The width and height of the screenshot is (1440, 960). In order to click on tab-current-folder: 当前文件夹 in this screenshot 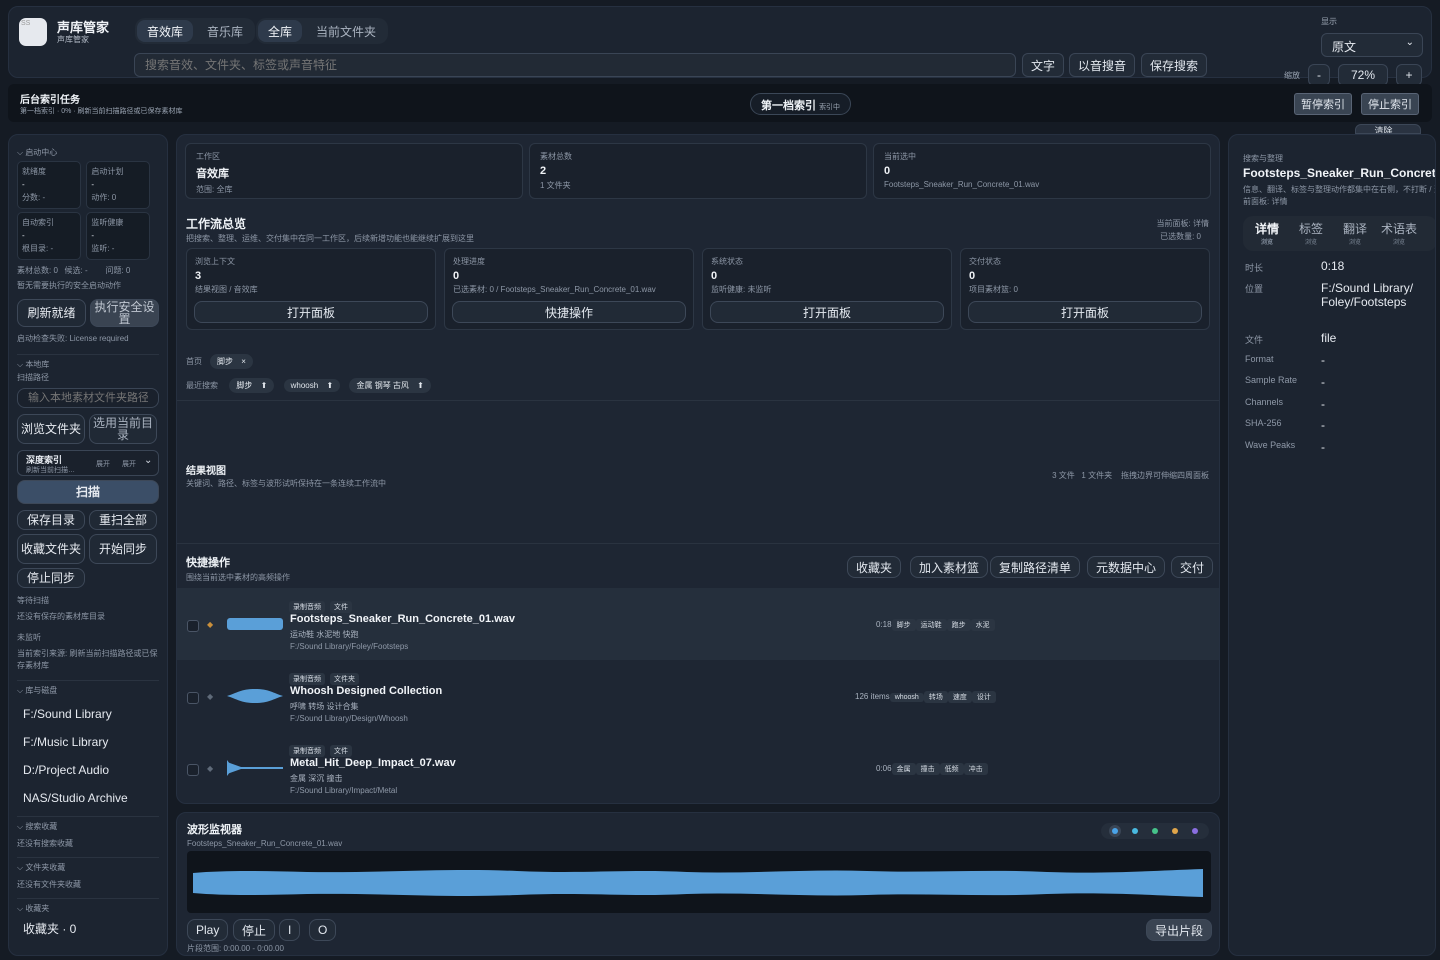, I will do `click(346, 31)`.